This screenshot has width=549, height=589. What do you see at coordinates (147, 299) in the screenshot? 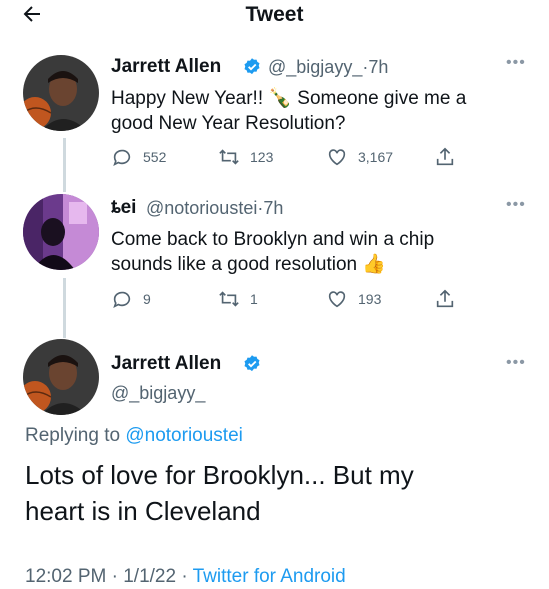
I see `reply-count: 9` at bounding box center [147, 299].